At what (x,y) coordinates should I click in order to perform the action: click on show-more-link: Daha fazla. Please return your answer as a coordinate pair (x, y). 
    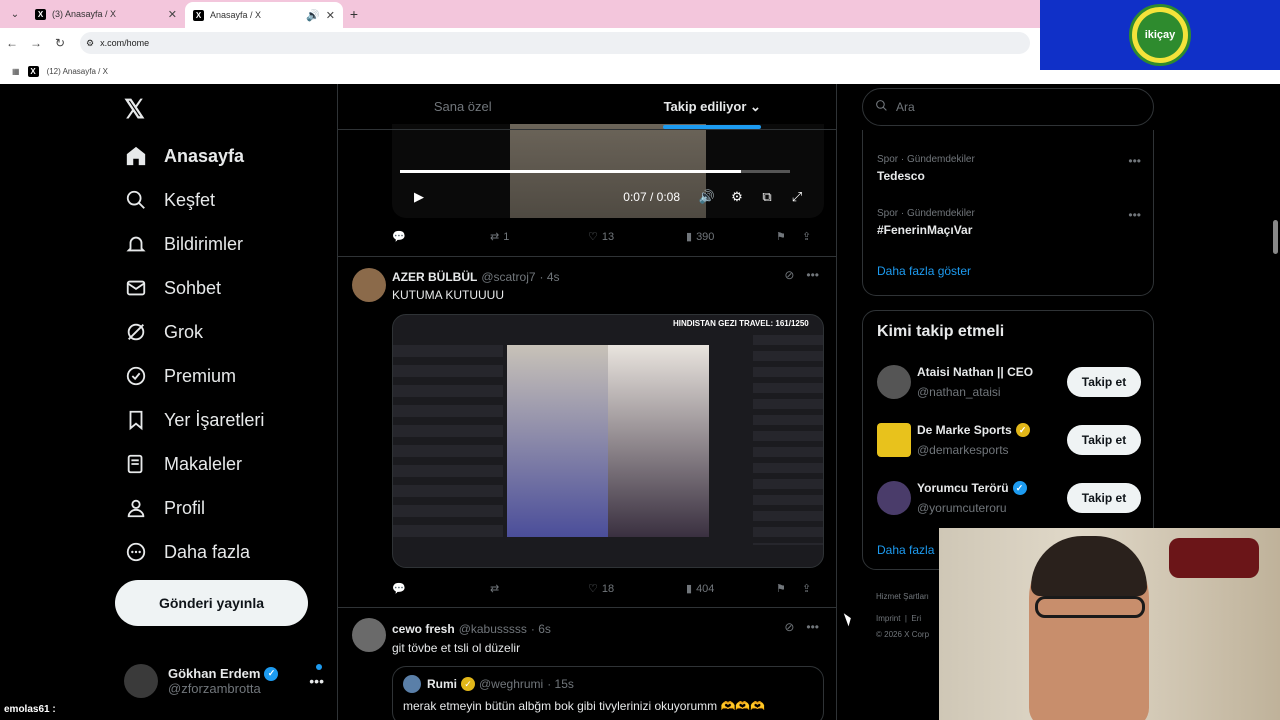
    Looking at the image, I should click on (905, 550).